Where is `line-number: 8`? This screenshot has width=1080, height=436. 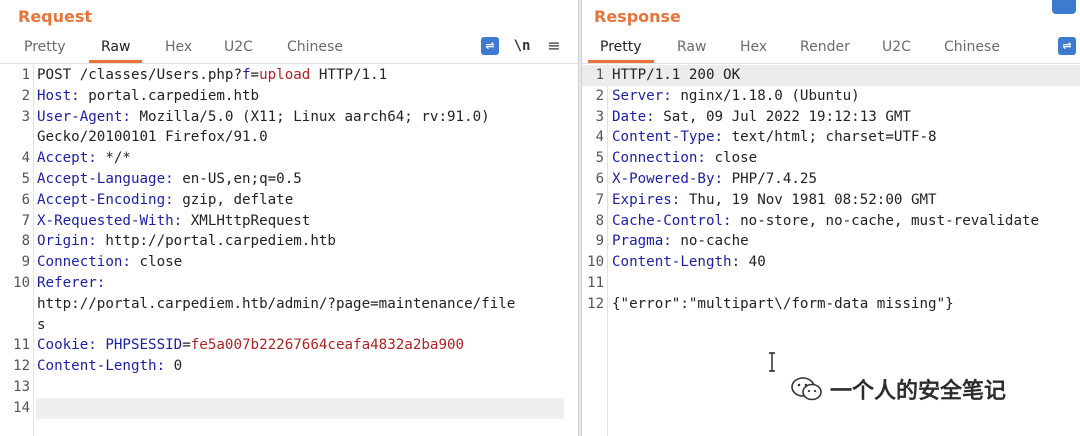 line-number: 8 is located at coordinates (599, 220).